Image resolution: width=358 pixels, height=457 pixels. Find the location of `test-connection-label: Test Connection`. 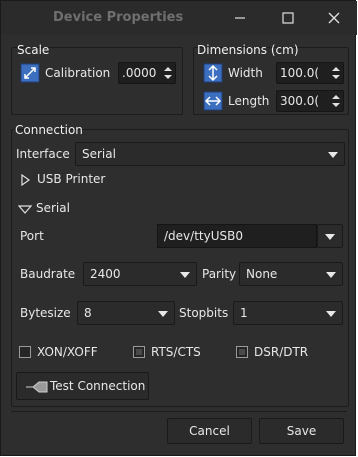

test-connection-label: Test Connection is located at coordinates (98, 386).